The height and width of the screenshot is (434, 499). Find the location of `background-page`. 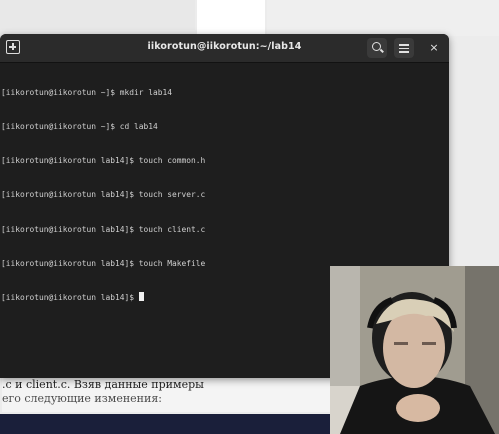

background-page is located at coordinates (231, 18).